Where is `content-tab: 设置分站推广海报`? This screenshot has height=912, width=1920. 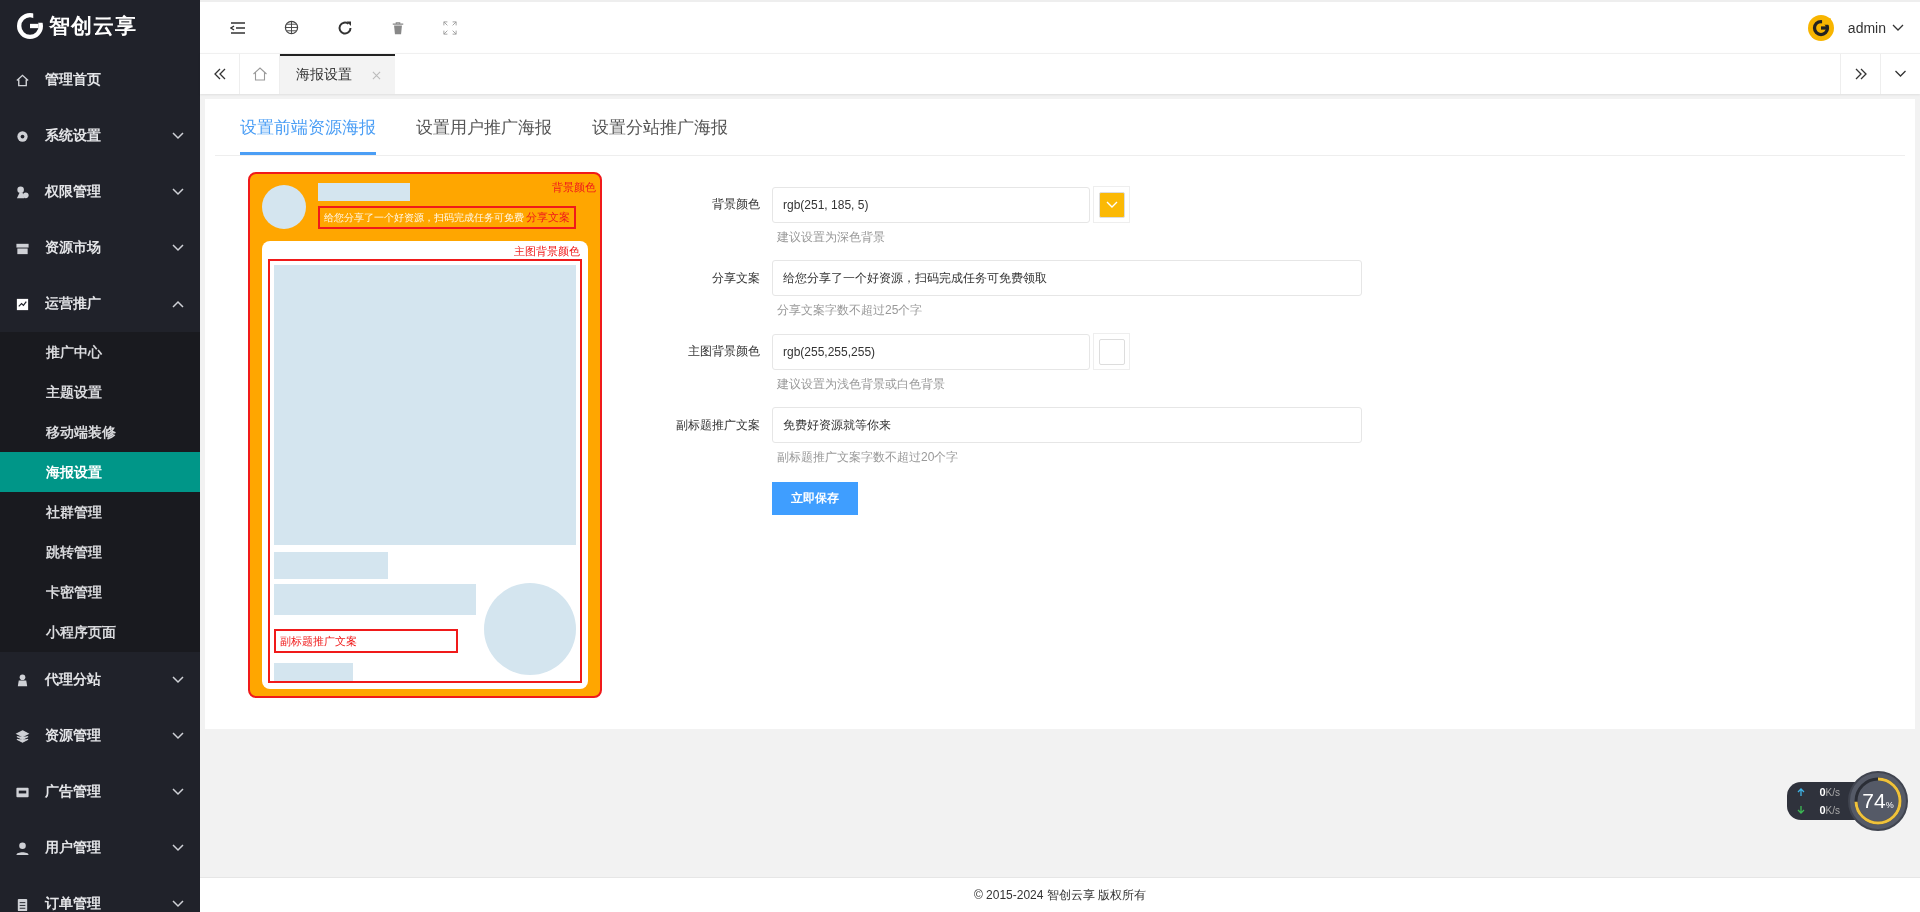
content-tab: 设置分站推广海报 is located at coordinates (660, 127).